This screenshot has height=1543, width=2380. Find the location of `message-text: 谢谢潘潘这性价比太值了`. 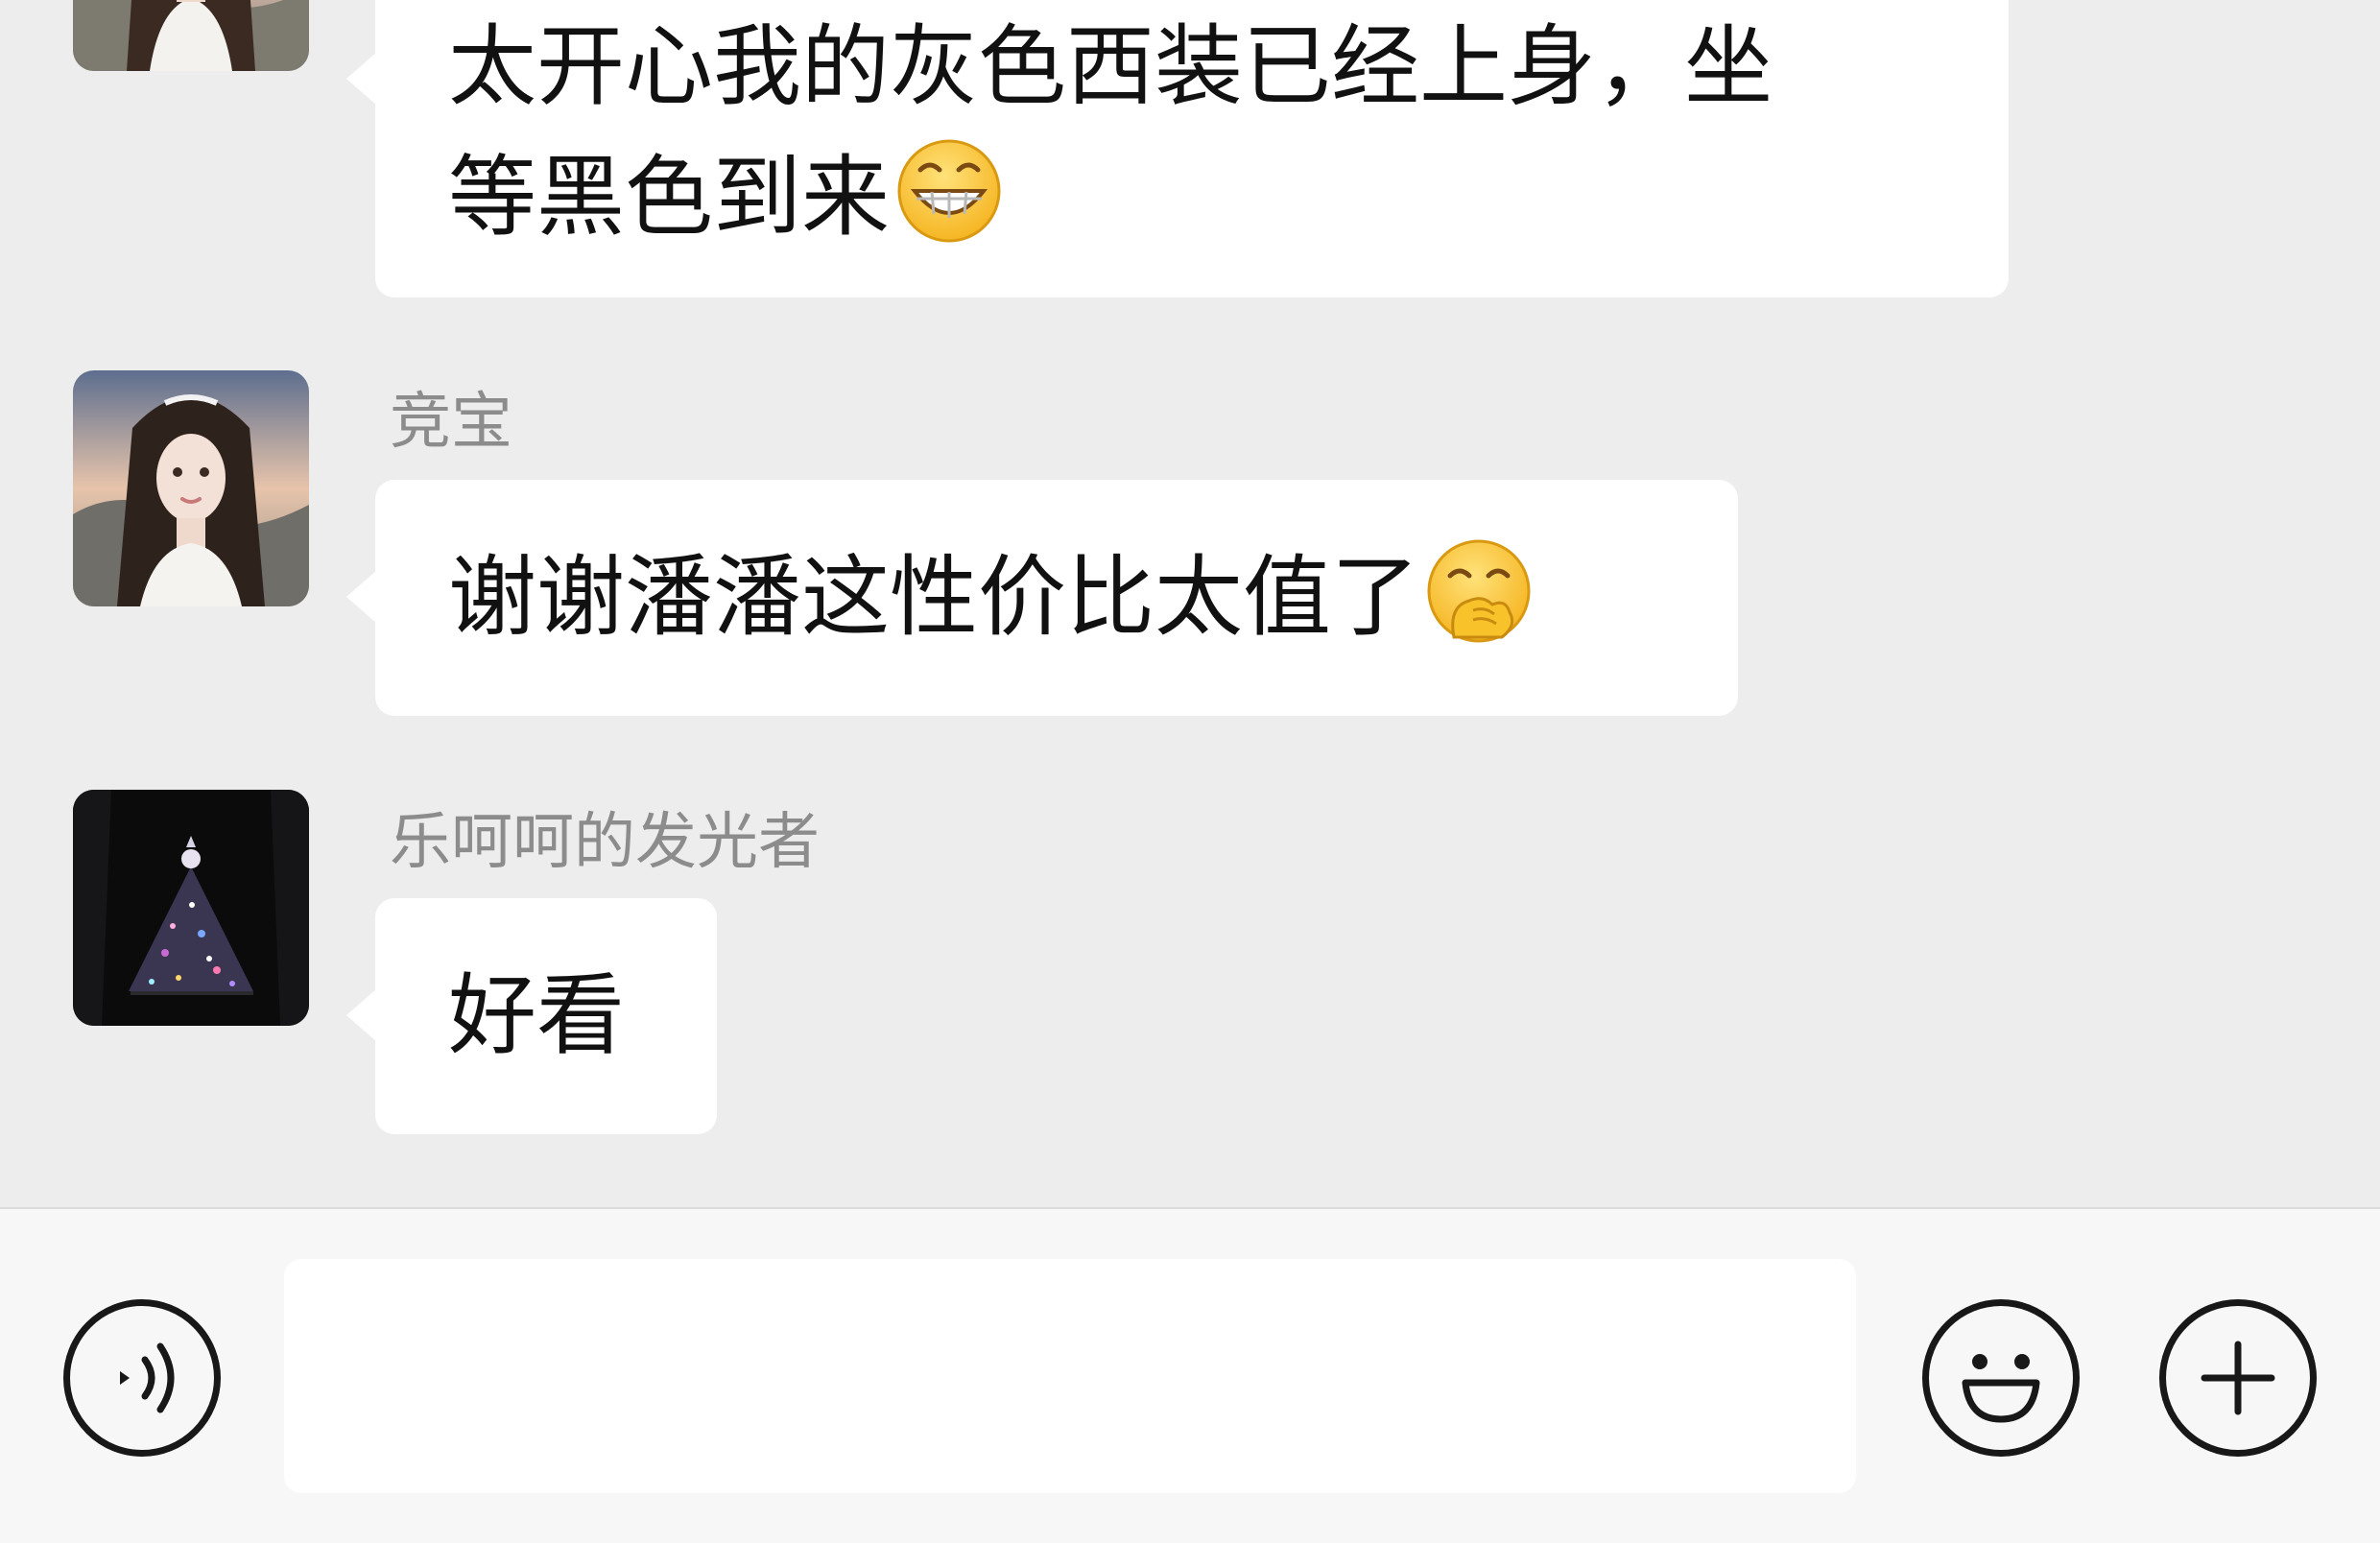

message-text: 谢谢潘潘这性价比太值了 is located at coordinates (934, 597).